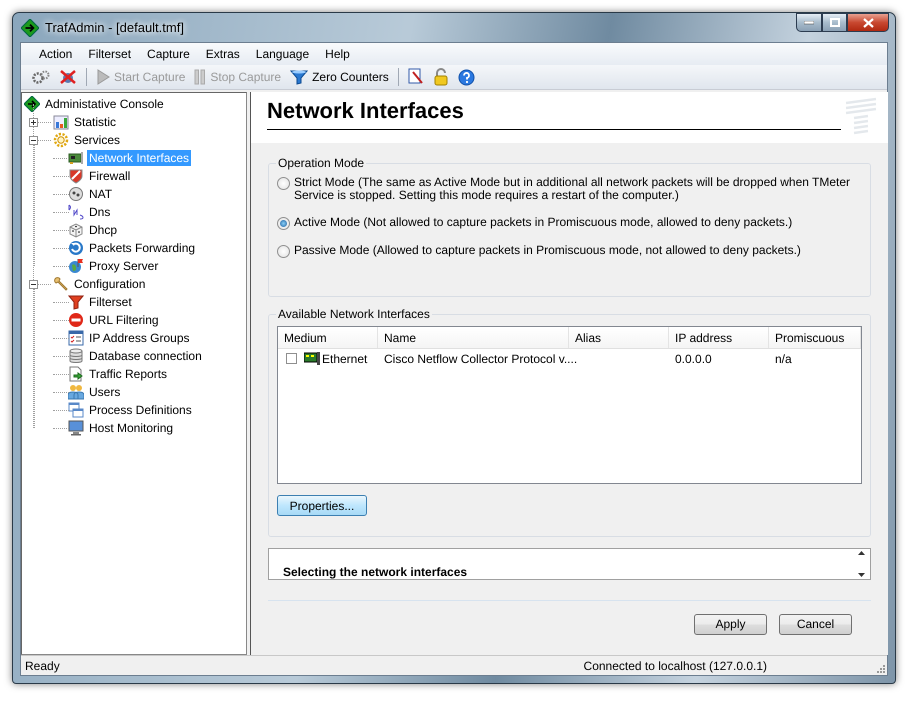  What do you see at coordinates (365, 111) in the screenshot?
I see `page-title: Network Interfaces` at bounding box center [365, 111].